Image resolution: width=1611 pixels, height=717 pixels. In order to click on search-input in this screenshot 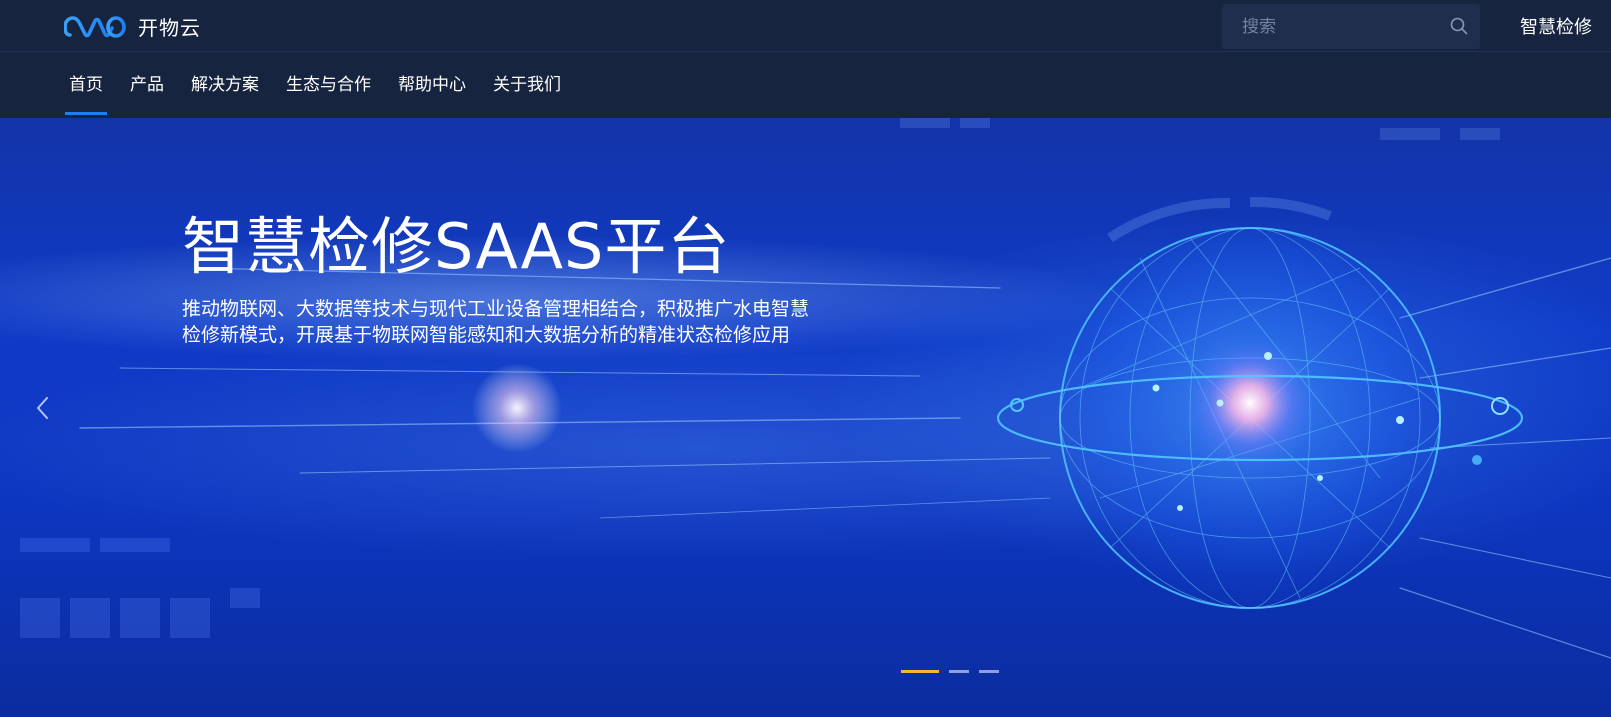, I will do `click(1332, 26)`.